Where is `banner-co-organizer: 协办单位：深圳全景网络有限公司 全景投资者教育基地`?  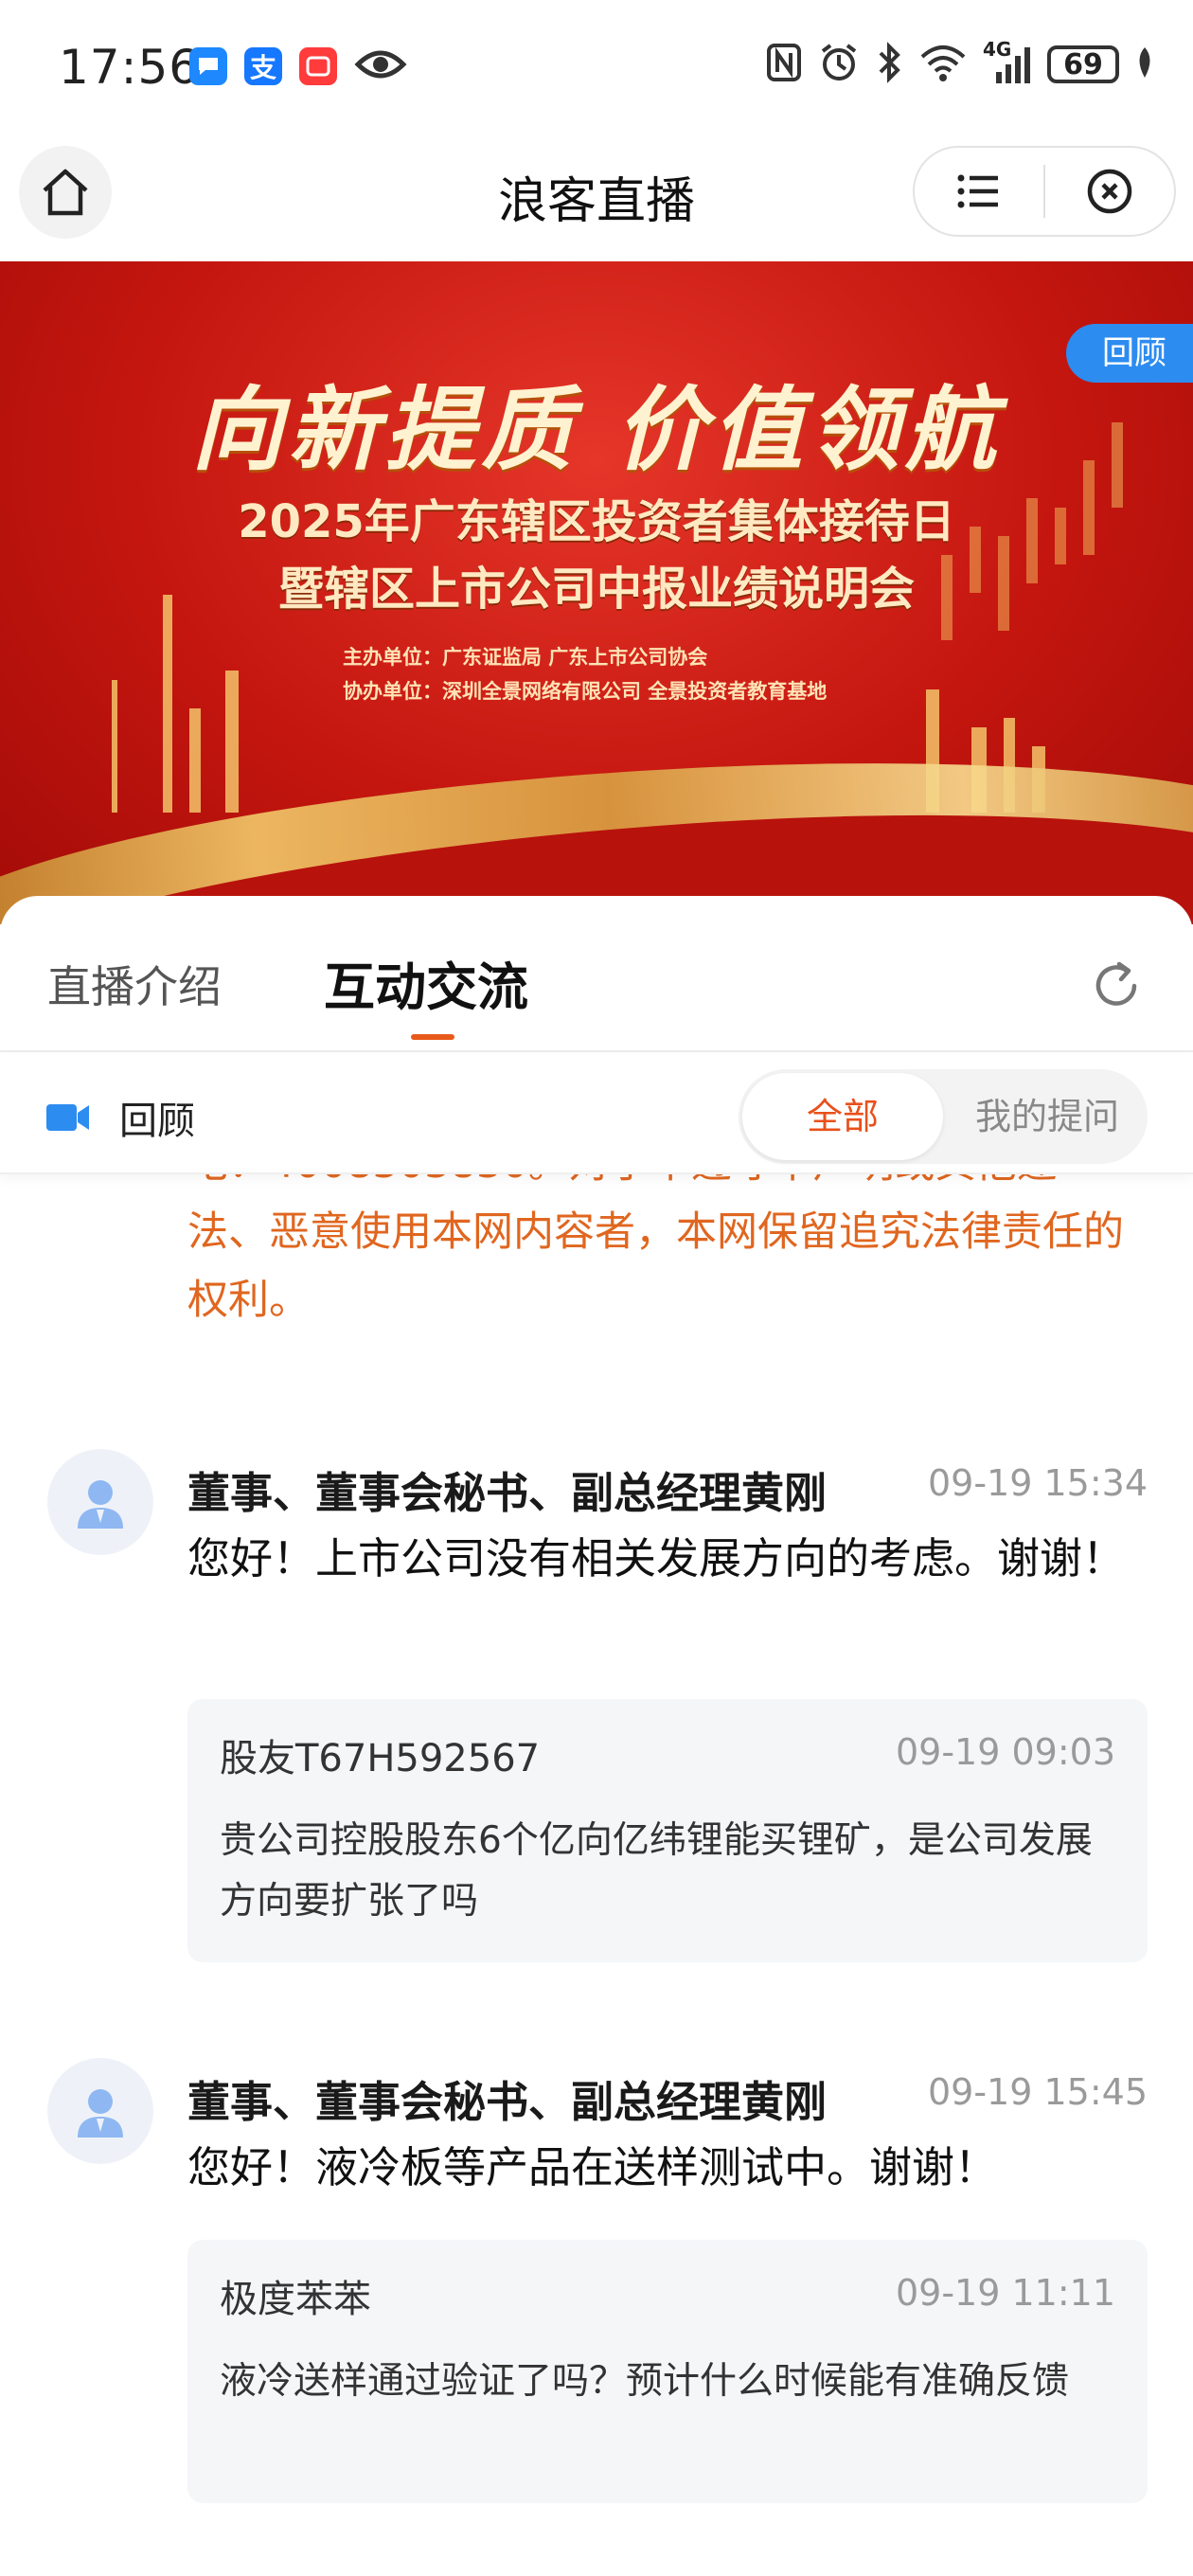
banner-co-organizer: 协办单位：深圳全景网络有限公司 全景投资者教育基地 is located at coordinates (585, 691).